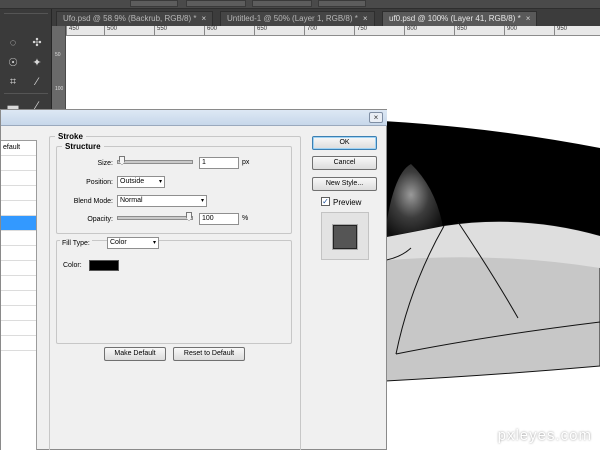 The image size is (600, 450). Describe the element at coordinates (174, 292) in the screenshot. I see `fill-group` at that location.